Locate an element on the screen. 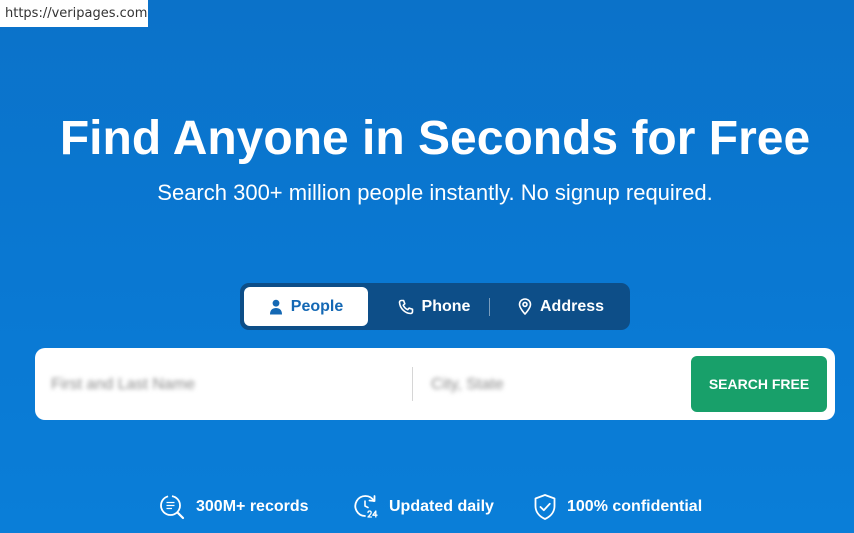 The image size is (854, 533). feature-updated-label: Updated daily is located at coordinates (441, 506).